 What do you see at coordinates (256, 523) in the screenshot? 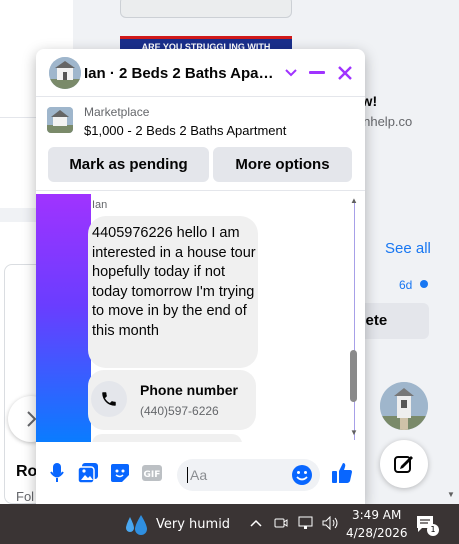
I see `chevron-up-icon` at bounding box center [256, 523].